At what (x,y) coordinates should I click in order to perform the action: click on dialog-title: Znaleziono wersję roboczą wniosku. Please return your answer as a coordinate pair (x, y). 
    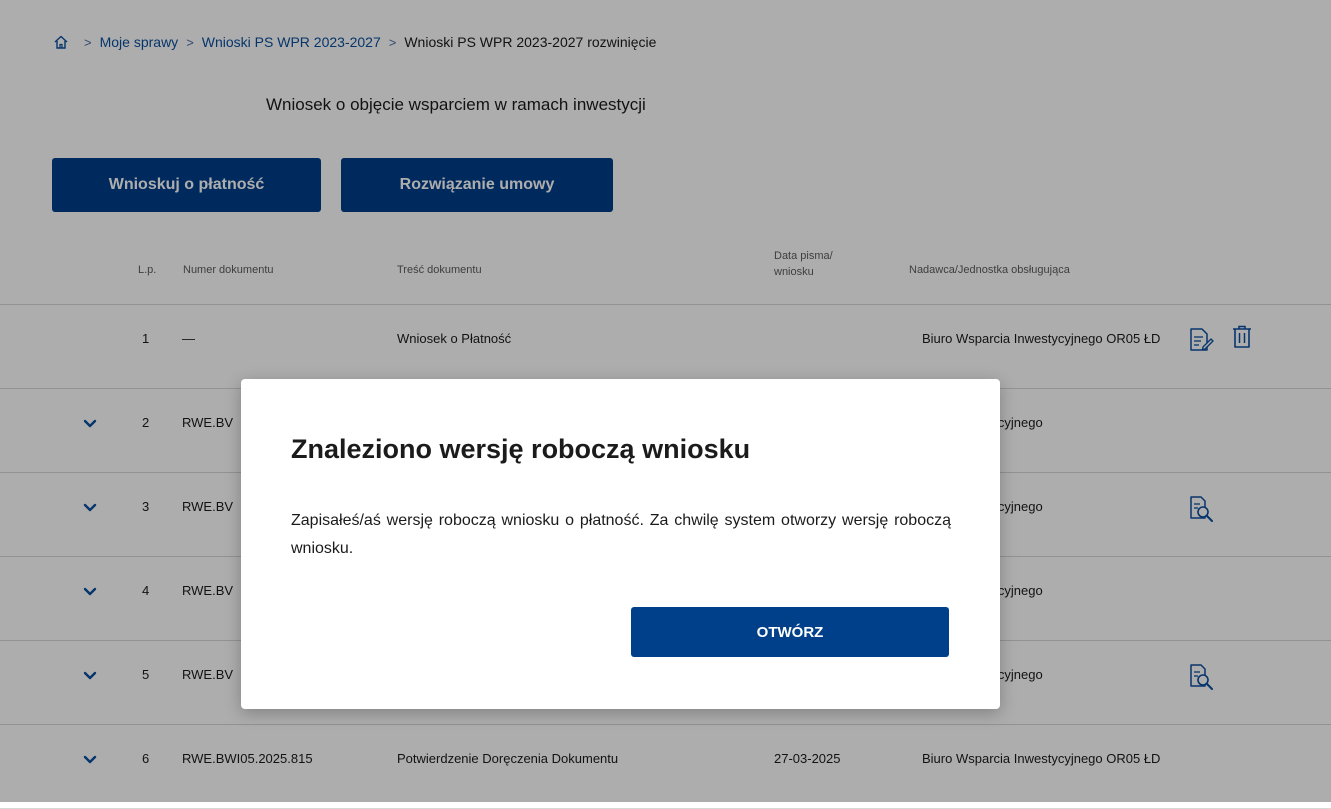
    Looking at the image, I should click on (521, 449).